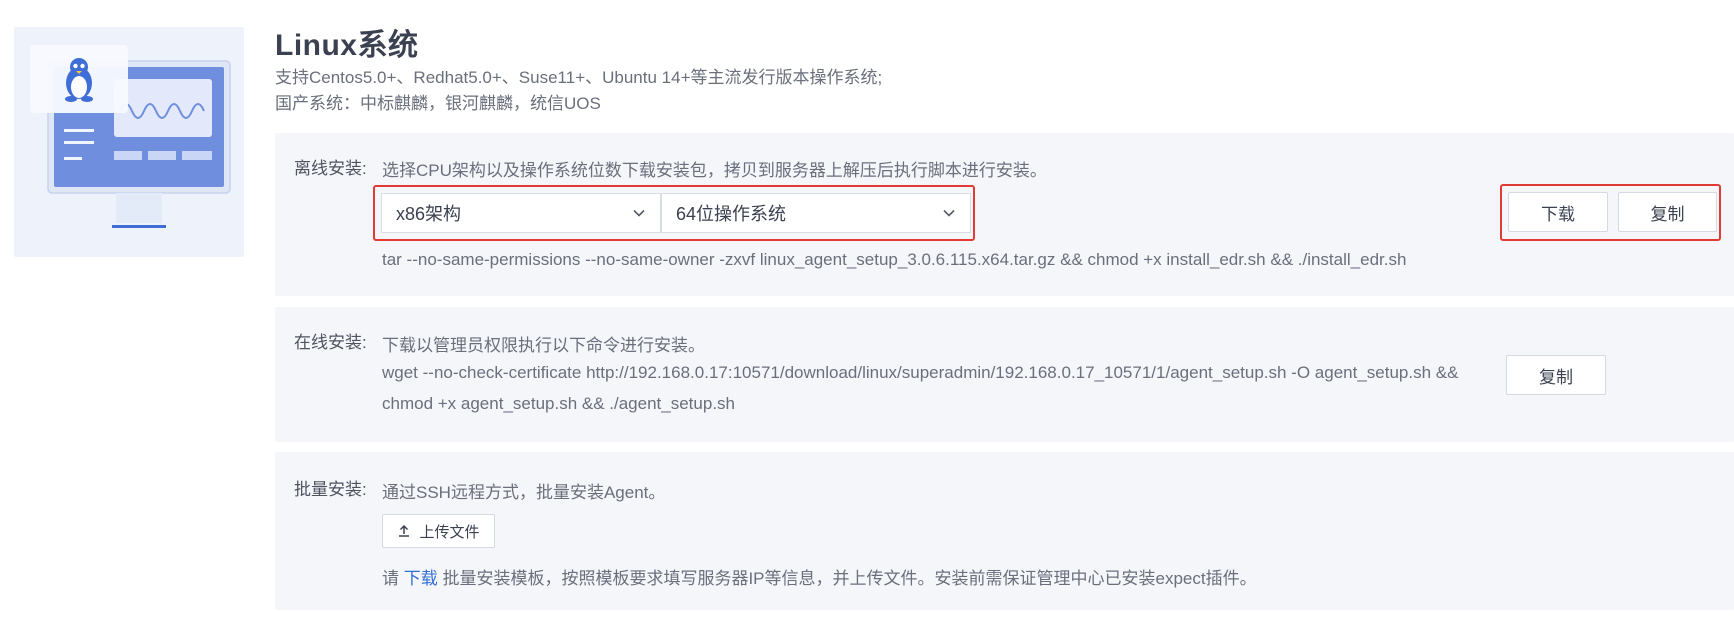 Image resolution: width=1734 pixels, height=620 pixels. Describe the element at coordinates (330, 489) in the screenshot. I see `batch-install-label: 批量安装:` at that location.